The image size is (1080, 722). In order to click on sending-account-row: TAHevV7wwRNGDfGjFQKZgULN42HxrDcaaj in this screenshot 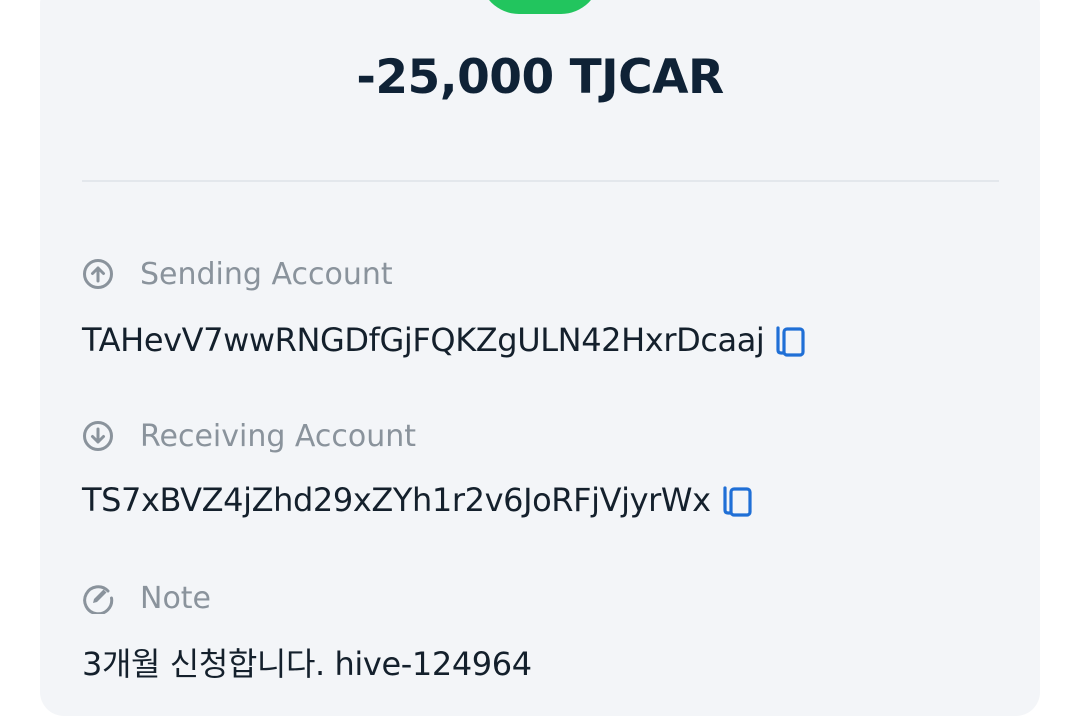, I will do `click(445, 340)`.